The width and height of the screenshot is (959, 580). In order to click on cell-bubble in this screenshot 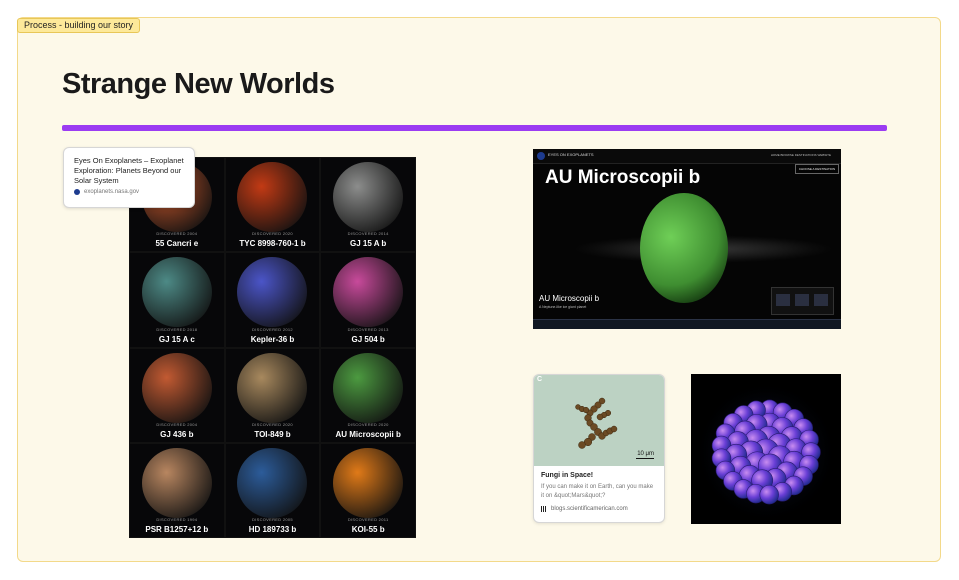, I will do `click(769, 494)`.